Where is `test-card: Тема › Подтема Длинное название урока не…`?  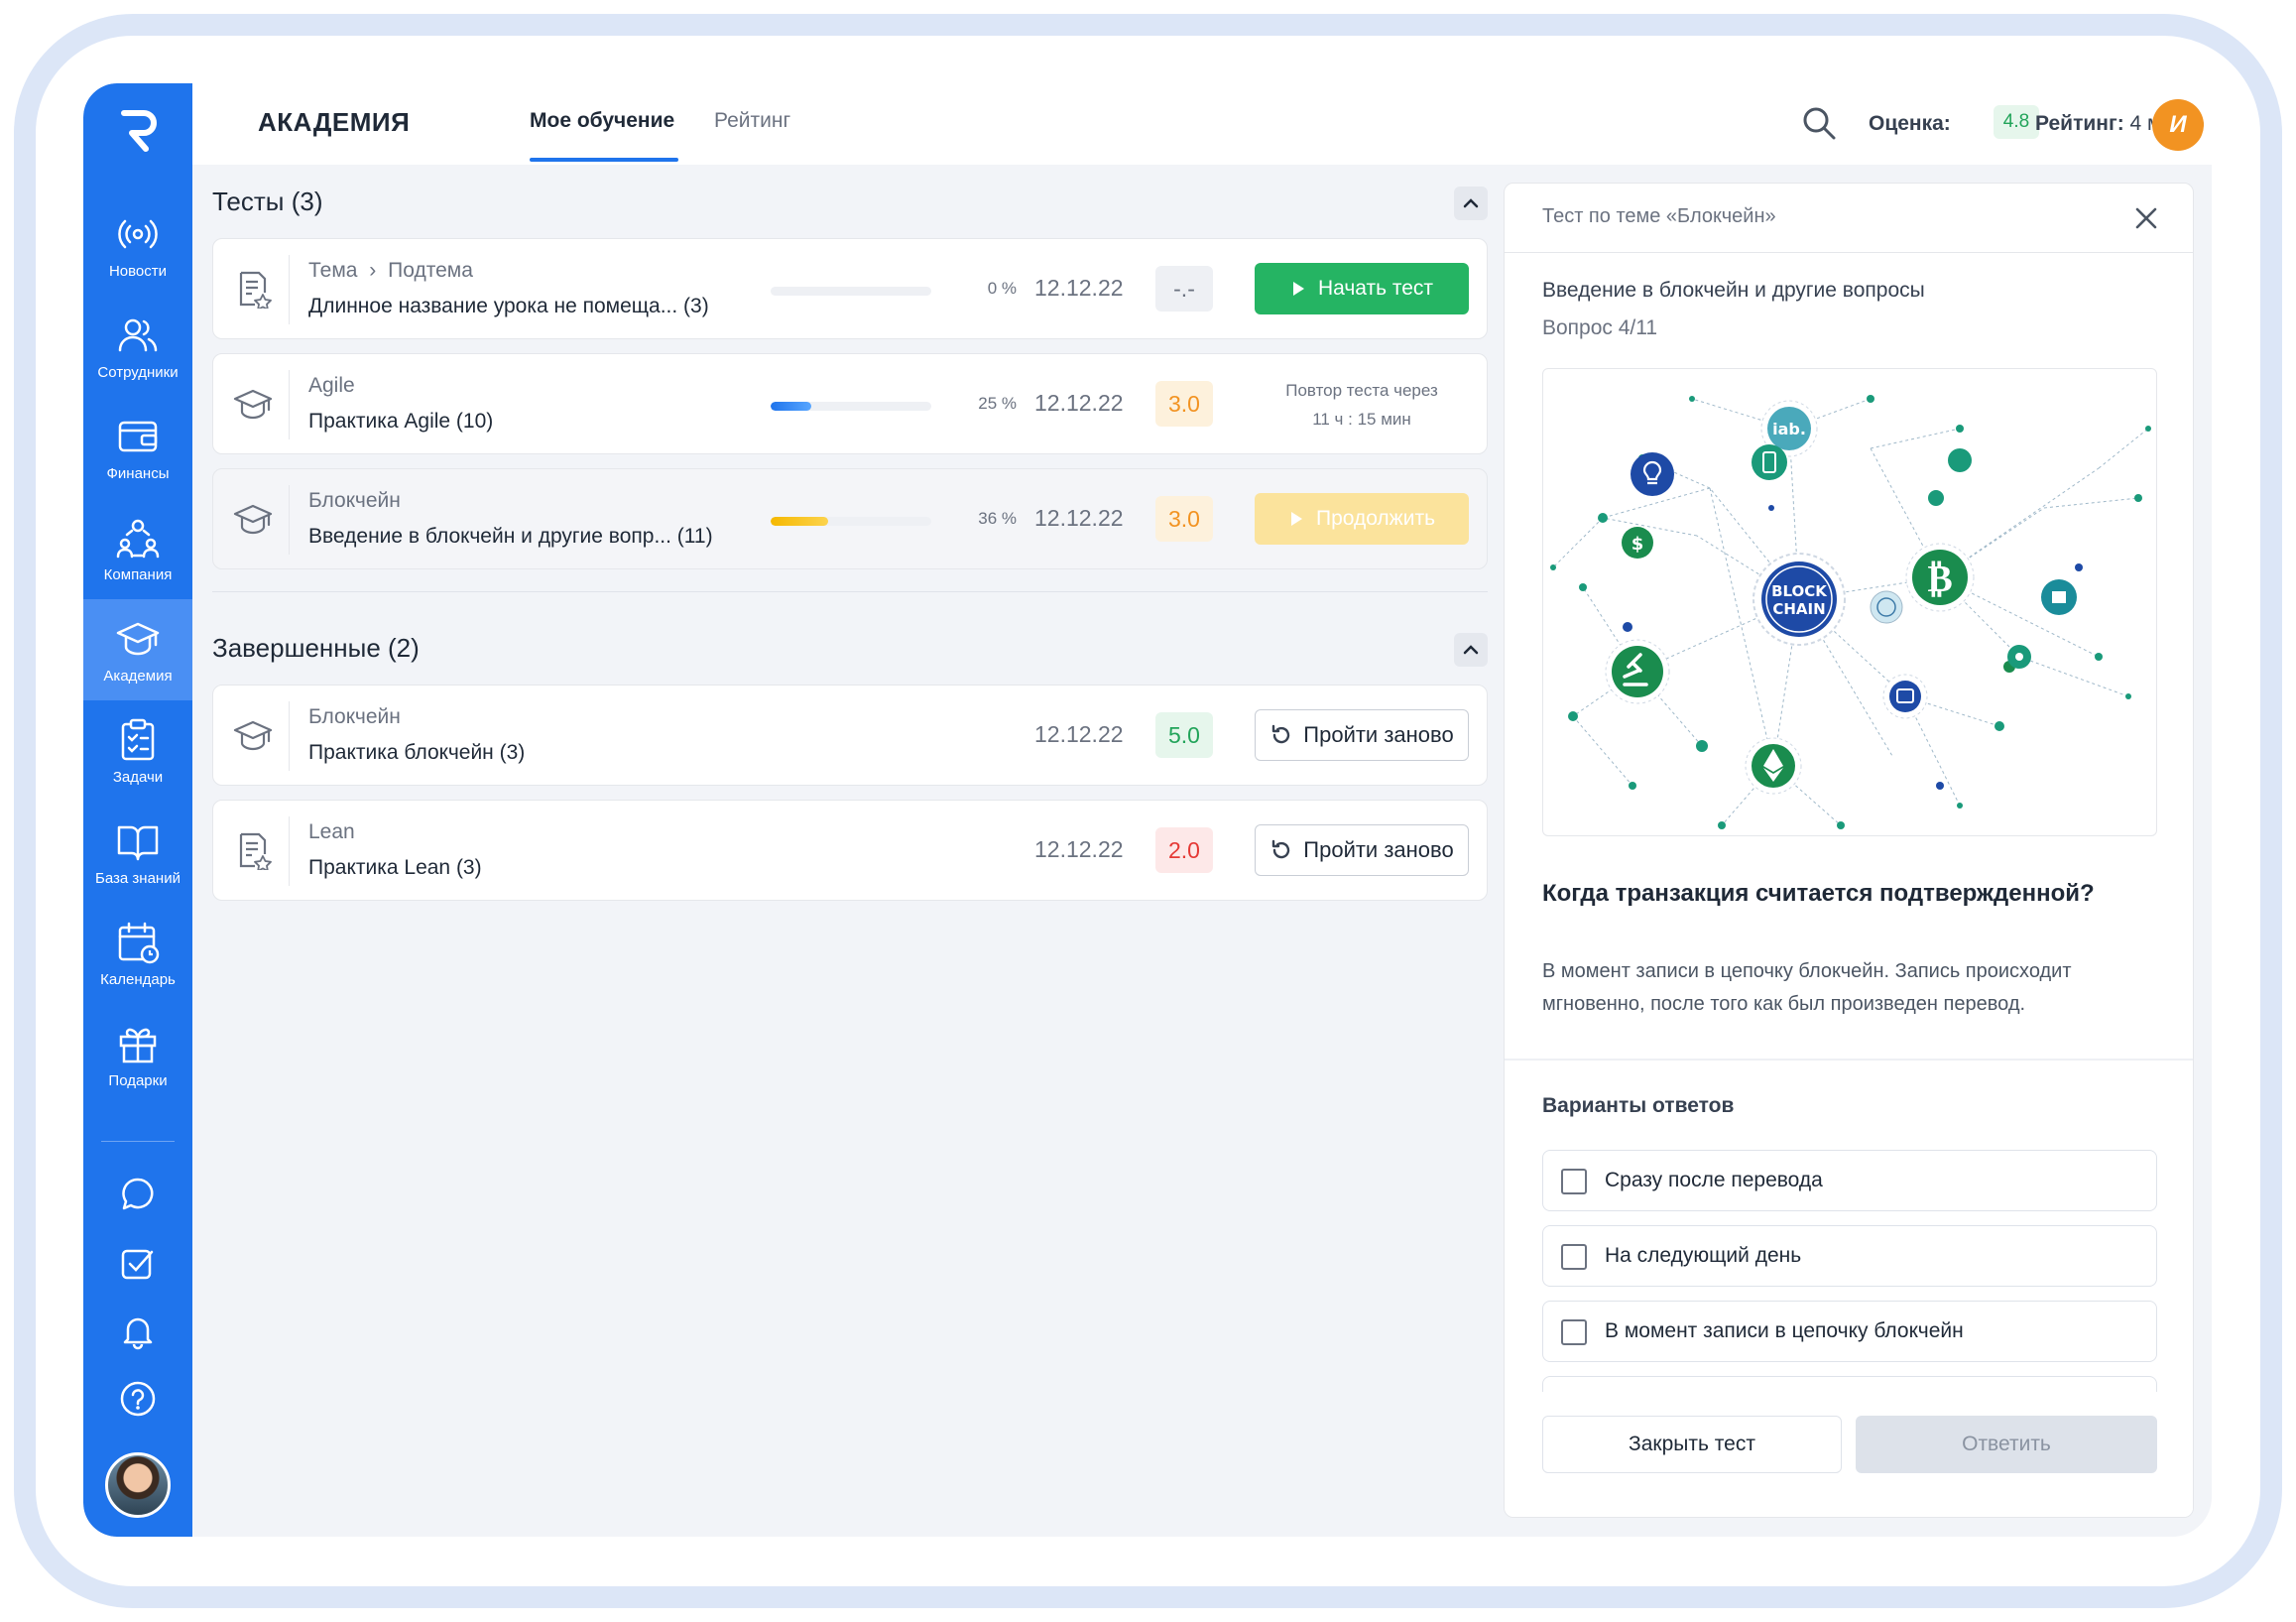
test-card: Тема › Подтема Длинное название урока не… is located at coordinates (850, 288).